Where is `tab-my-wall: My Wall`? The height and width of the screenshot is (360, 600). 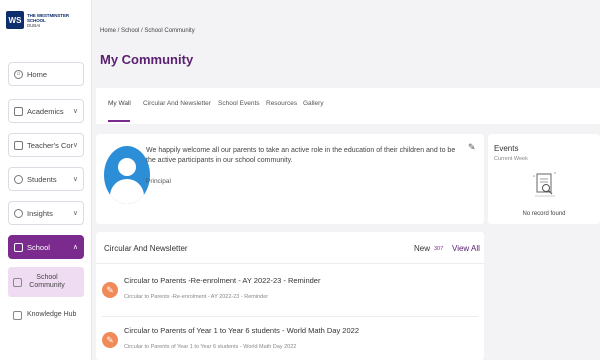
tab-my-wall: My Wall is located at coordinates (119, 103).